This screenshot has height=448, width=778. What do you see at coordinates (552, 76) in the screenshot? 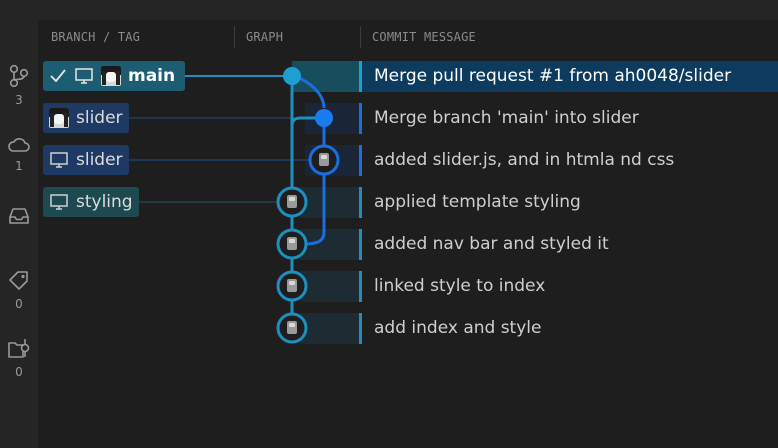
I see `commit-message: Merge pull request #1 from ah0048/slider` at bounding box center [552, 76].